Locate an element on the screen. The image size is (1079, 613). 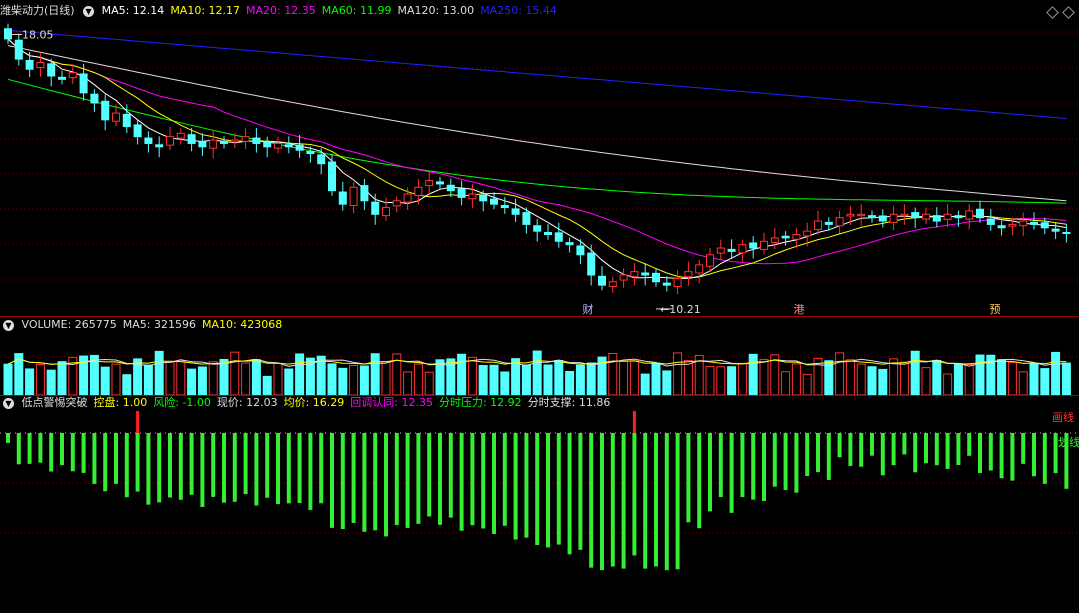
ma-label-5: MA250: 15.44 is located at coordinates (518, 10).